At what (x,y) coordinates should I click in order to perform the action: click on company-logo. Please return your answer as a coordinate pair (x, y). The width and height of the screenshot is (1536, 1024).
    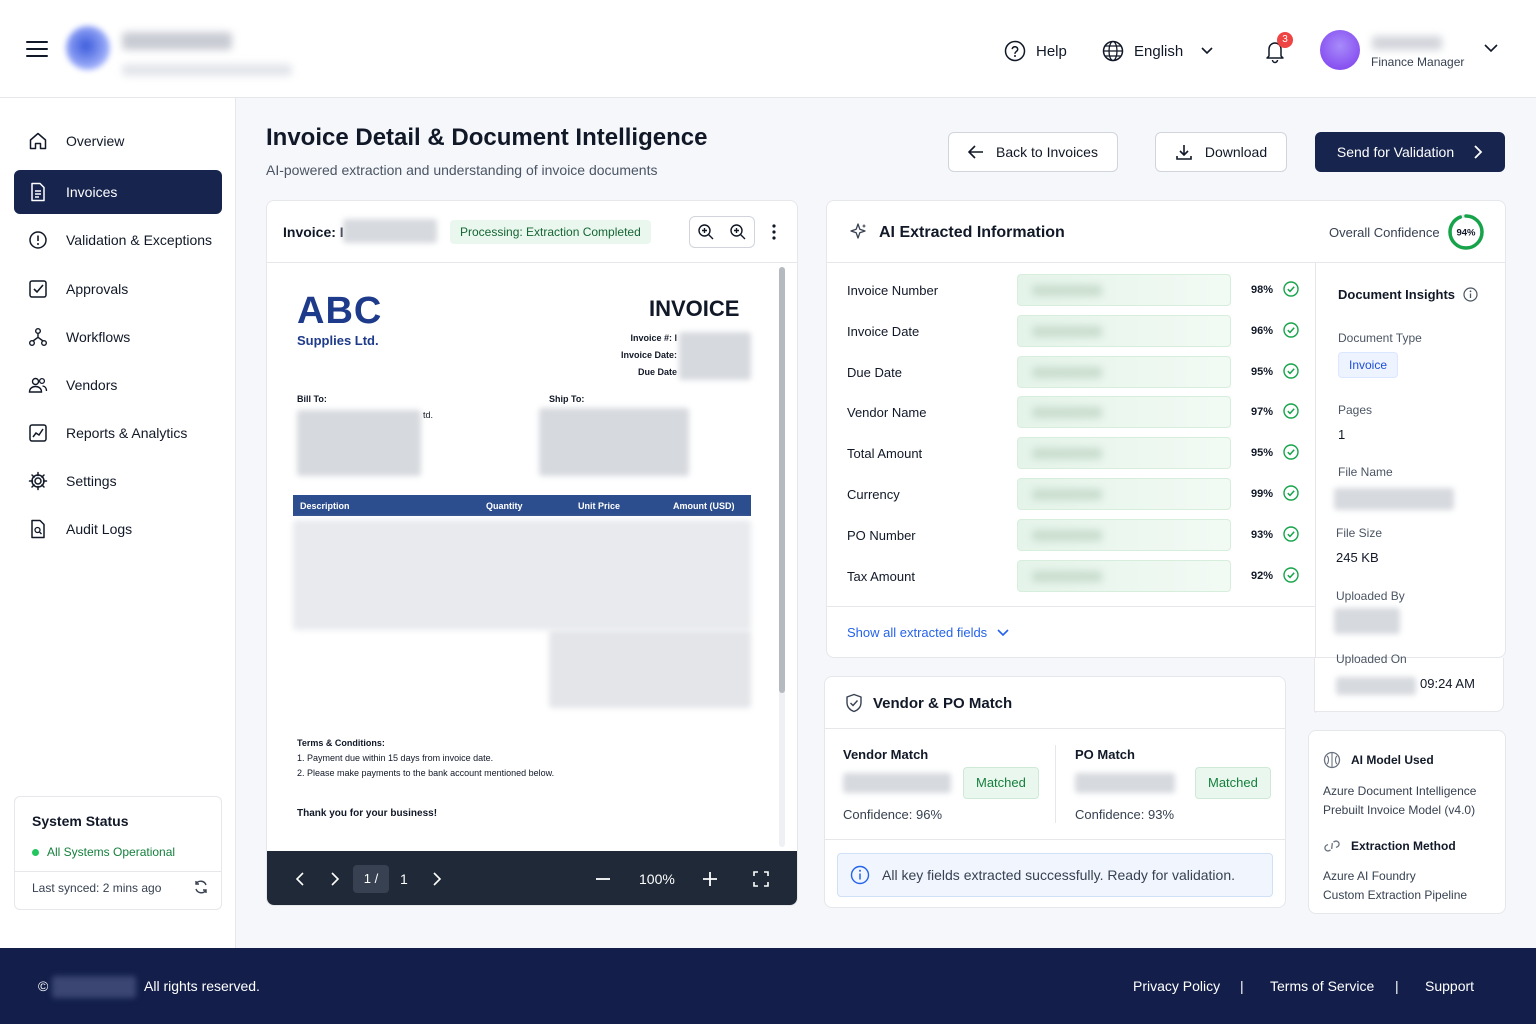
    Looking at the image, I should click on (88, 48).